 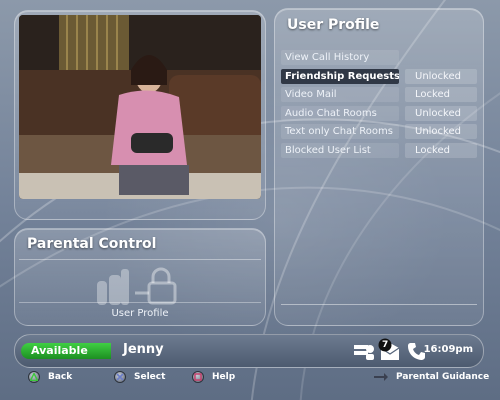 What do you see at coordinates (385, 345) in the screenshot?
I see `message-count: 7` at bounding box center [385, 345].